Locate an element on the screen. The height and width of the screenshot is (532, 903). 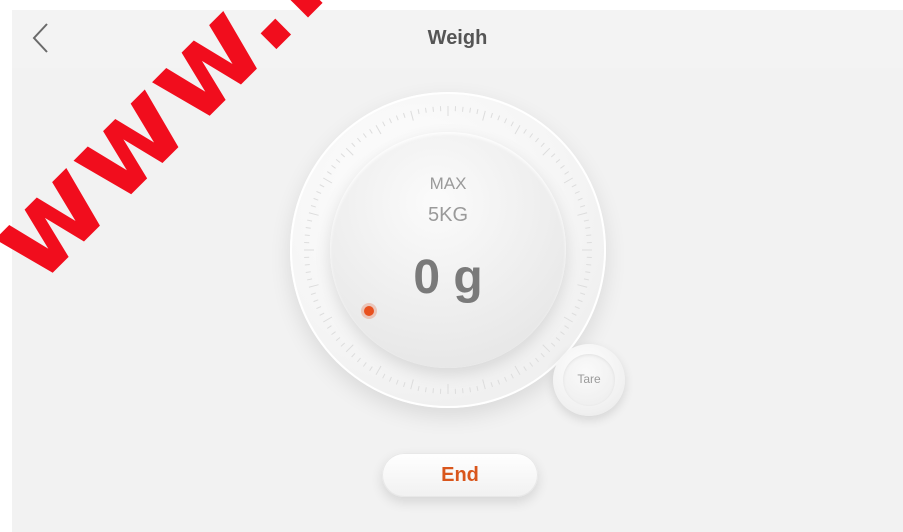
end-button: End is located at coordinates (460, 475).